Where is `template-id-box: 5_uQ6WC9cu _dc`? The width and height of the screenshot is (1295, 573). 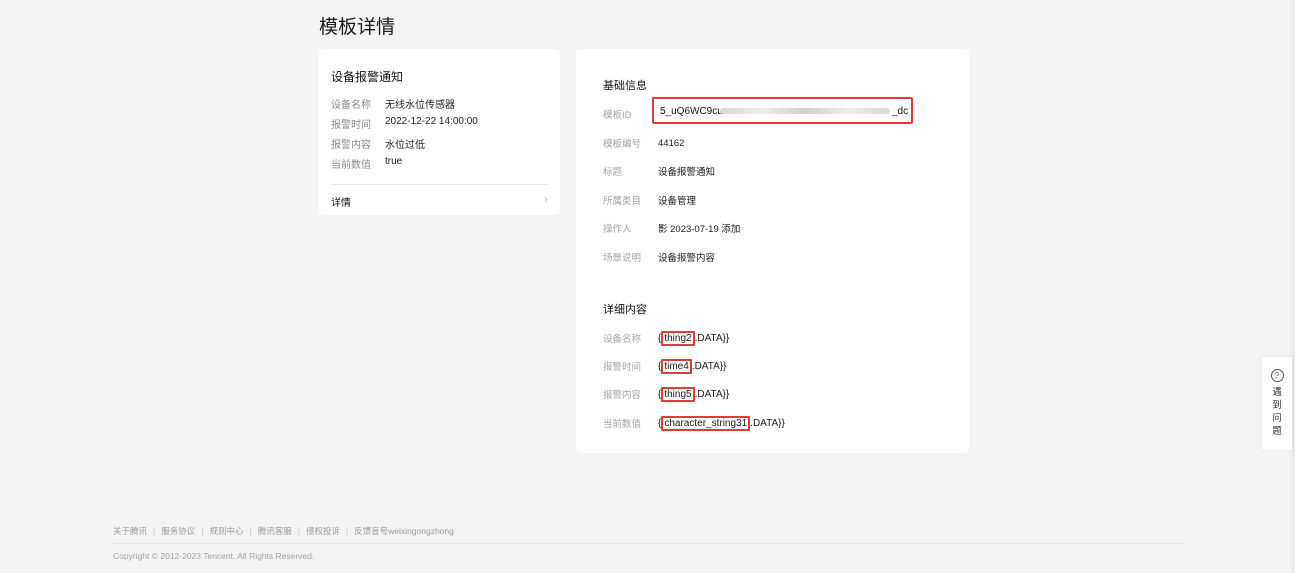
template-id-box: 5_uQ6WC9cu _dc is located at coordinates (782, 110).